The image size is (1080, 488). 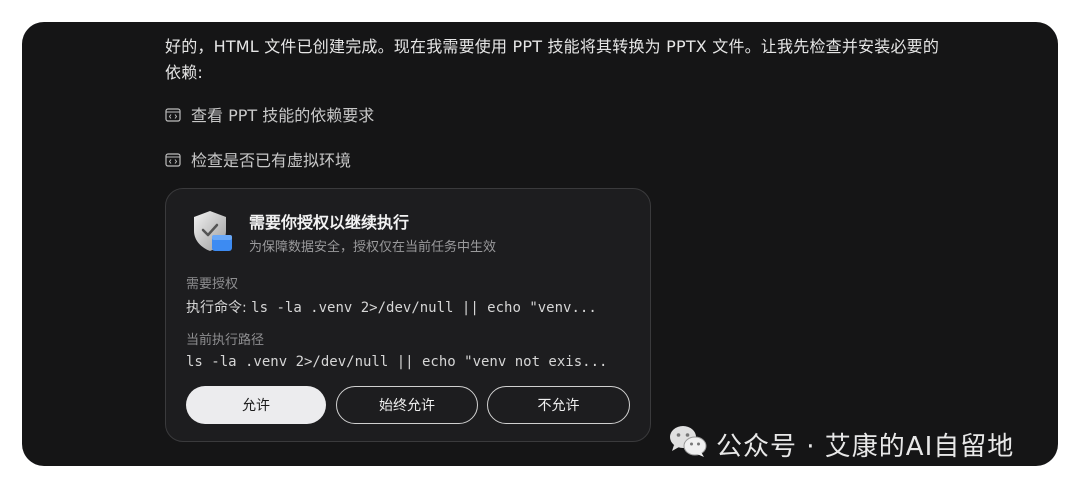 I want to click on section-label: 当前执行路径, so click(x=225, y=340).